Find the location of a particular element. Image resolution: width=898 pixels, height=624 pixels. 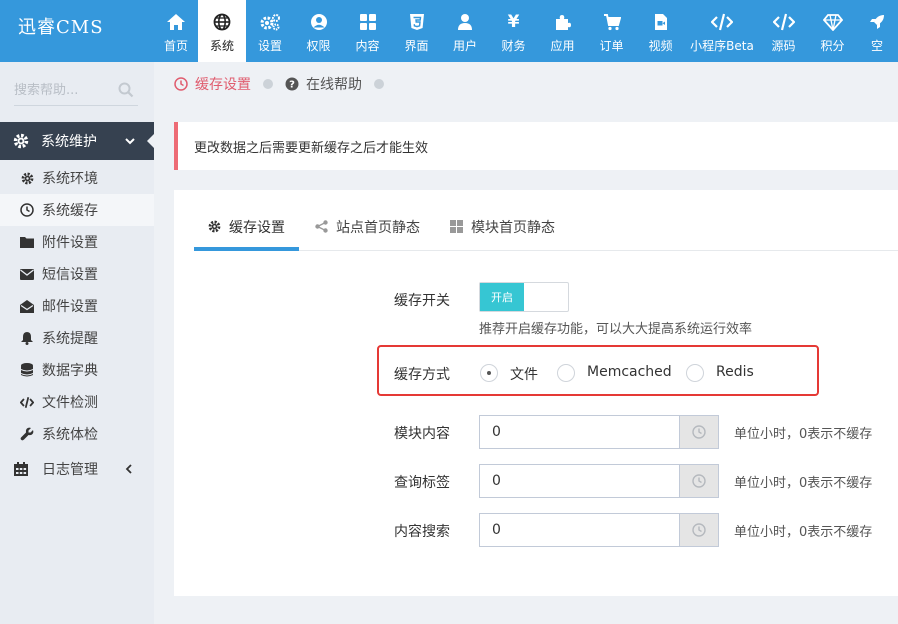

nav-item-apps: 应用 is located at coordinates (562, 31).